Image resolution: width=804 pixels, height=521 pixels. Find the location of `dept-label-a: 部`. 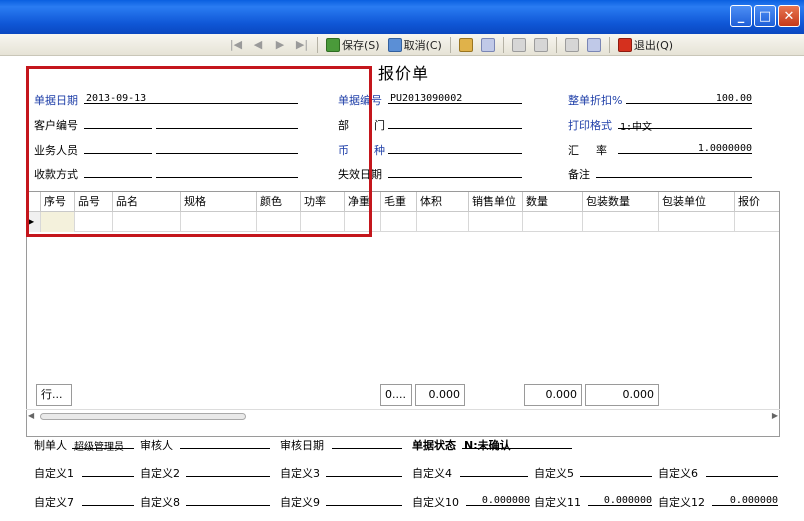

dept-label-a: 部 is located at coordinates (343, 125).